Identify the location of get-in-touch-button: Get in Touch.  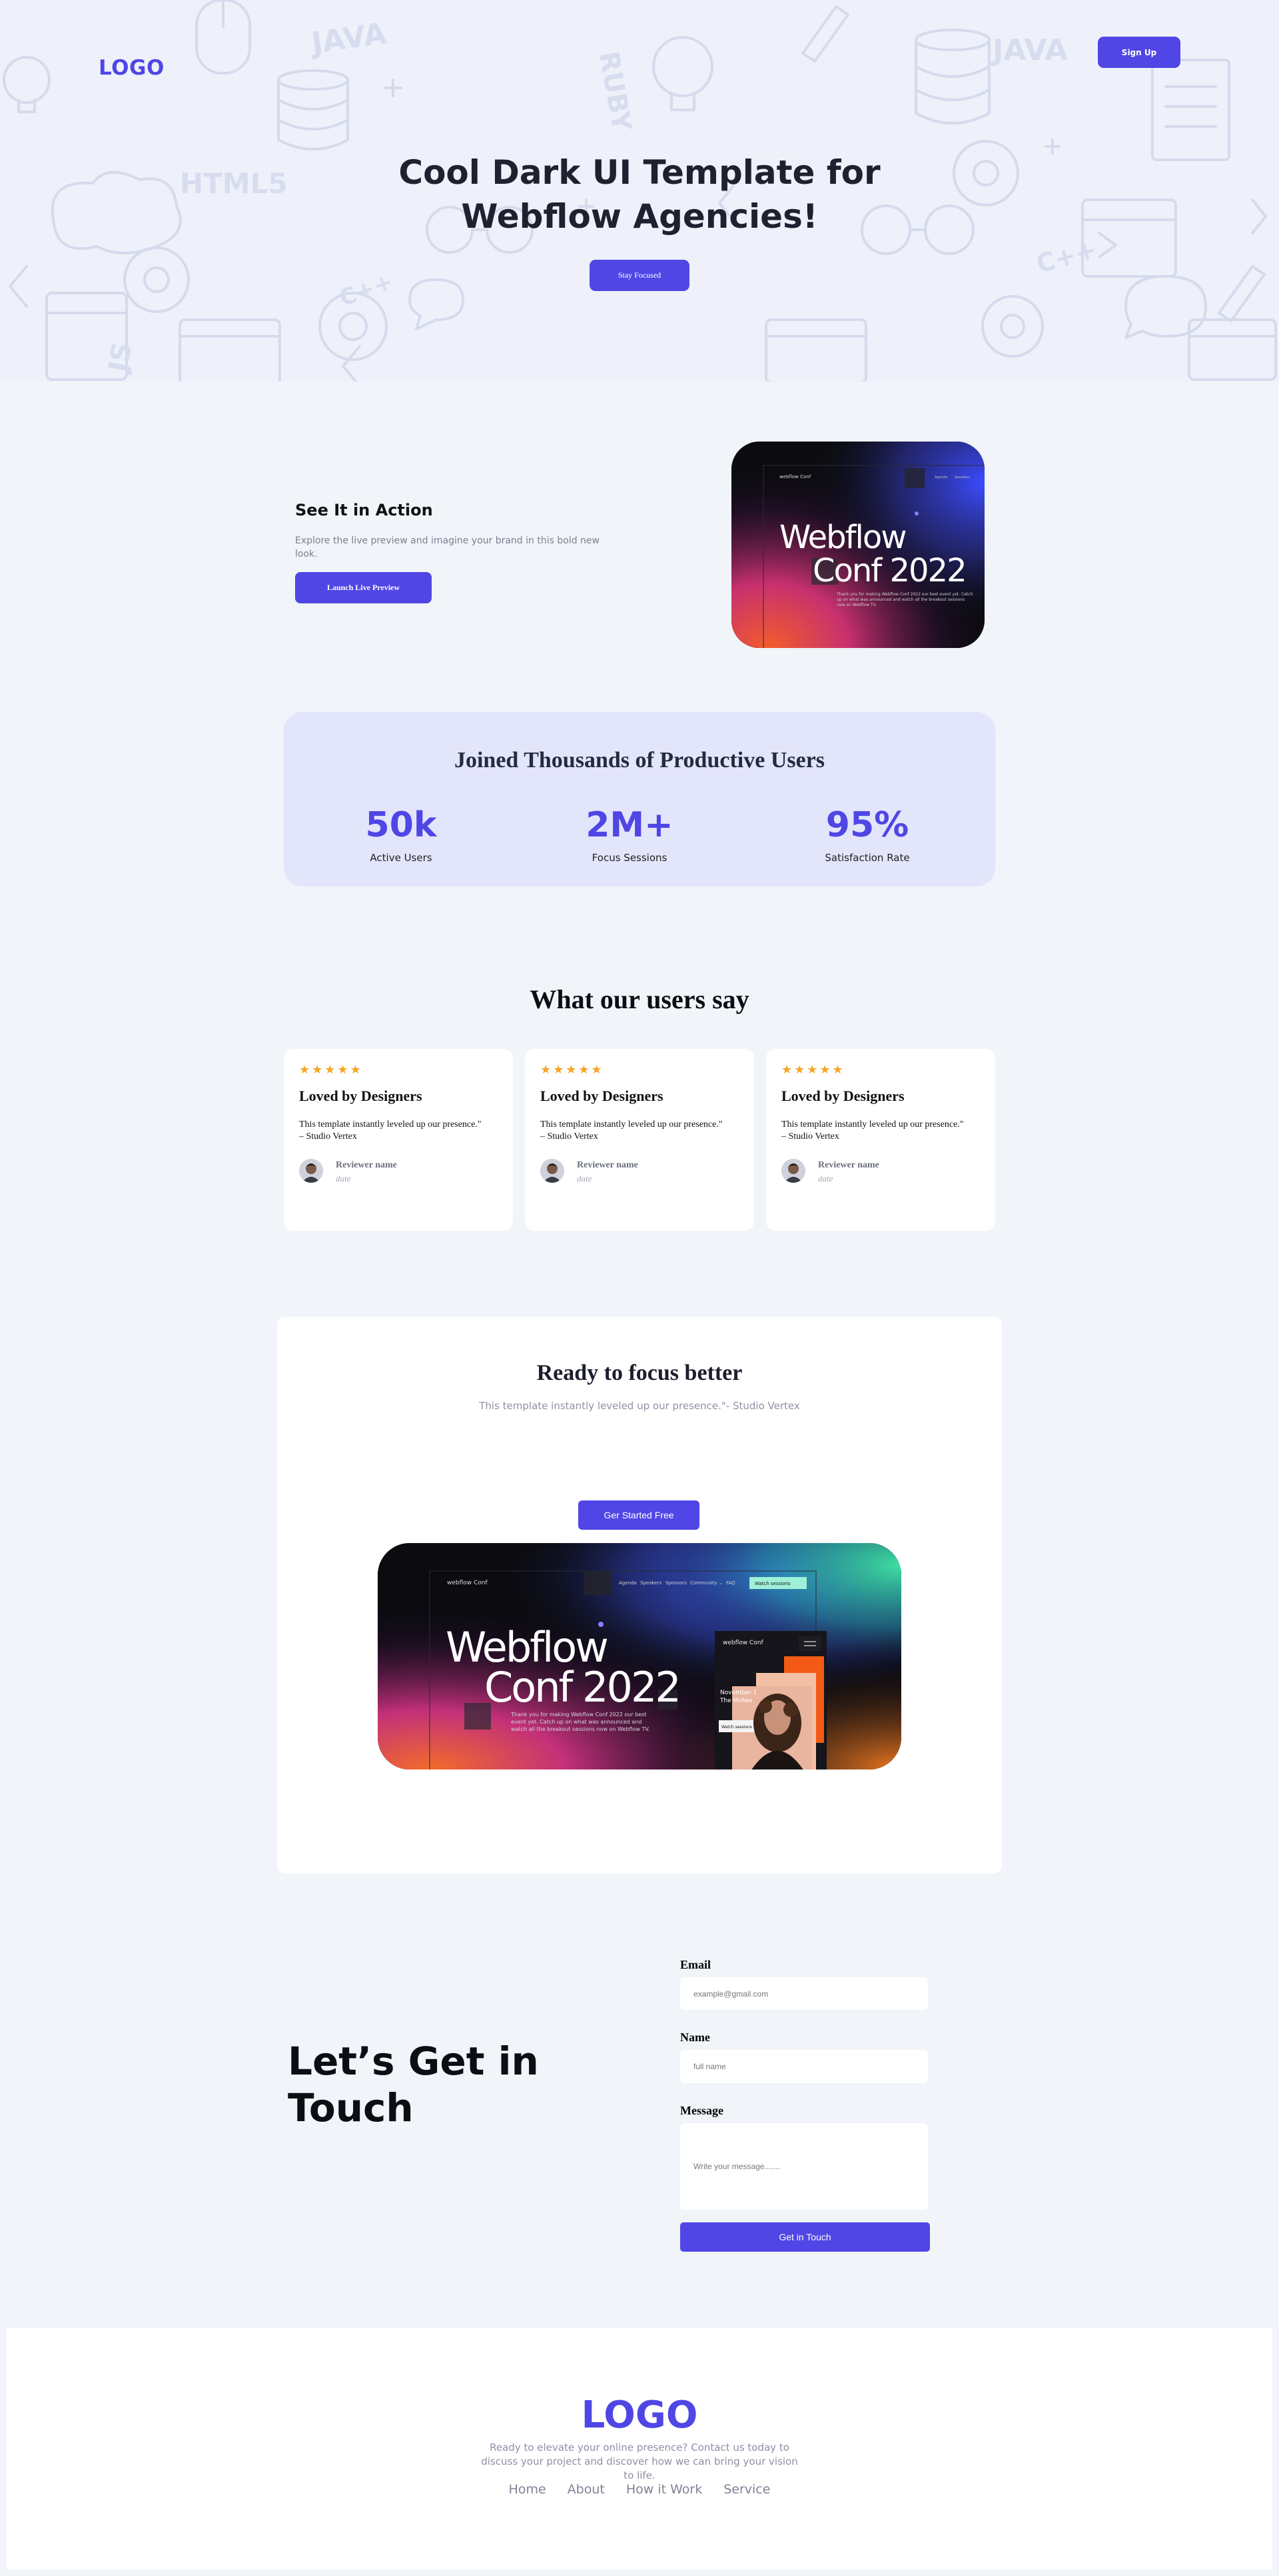
(805, 2237).